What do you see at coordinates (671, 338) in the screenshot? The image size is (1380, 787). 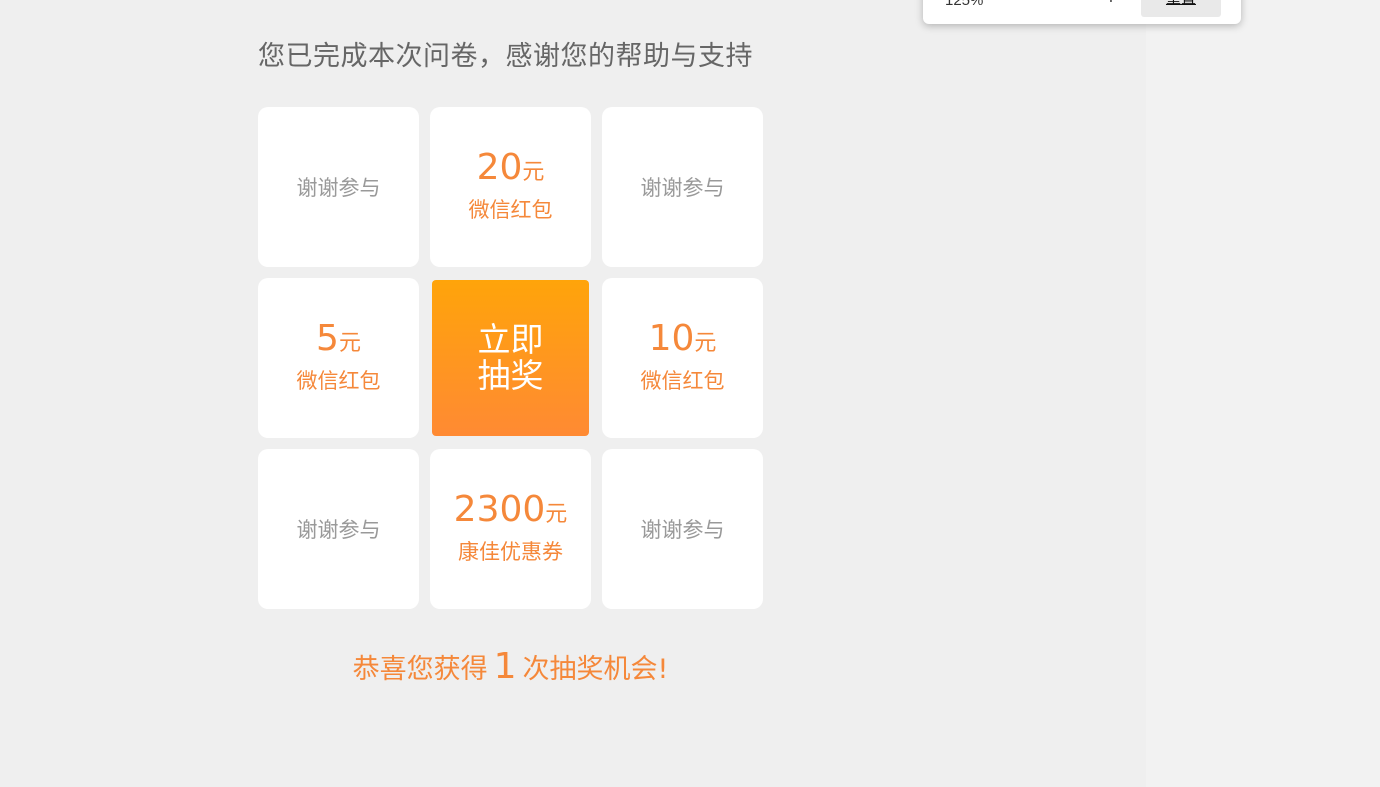 I see `prize-amount-number: 10` at bounding box center [671, 338].